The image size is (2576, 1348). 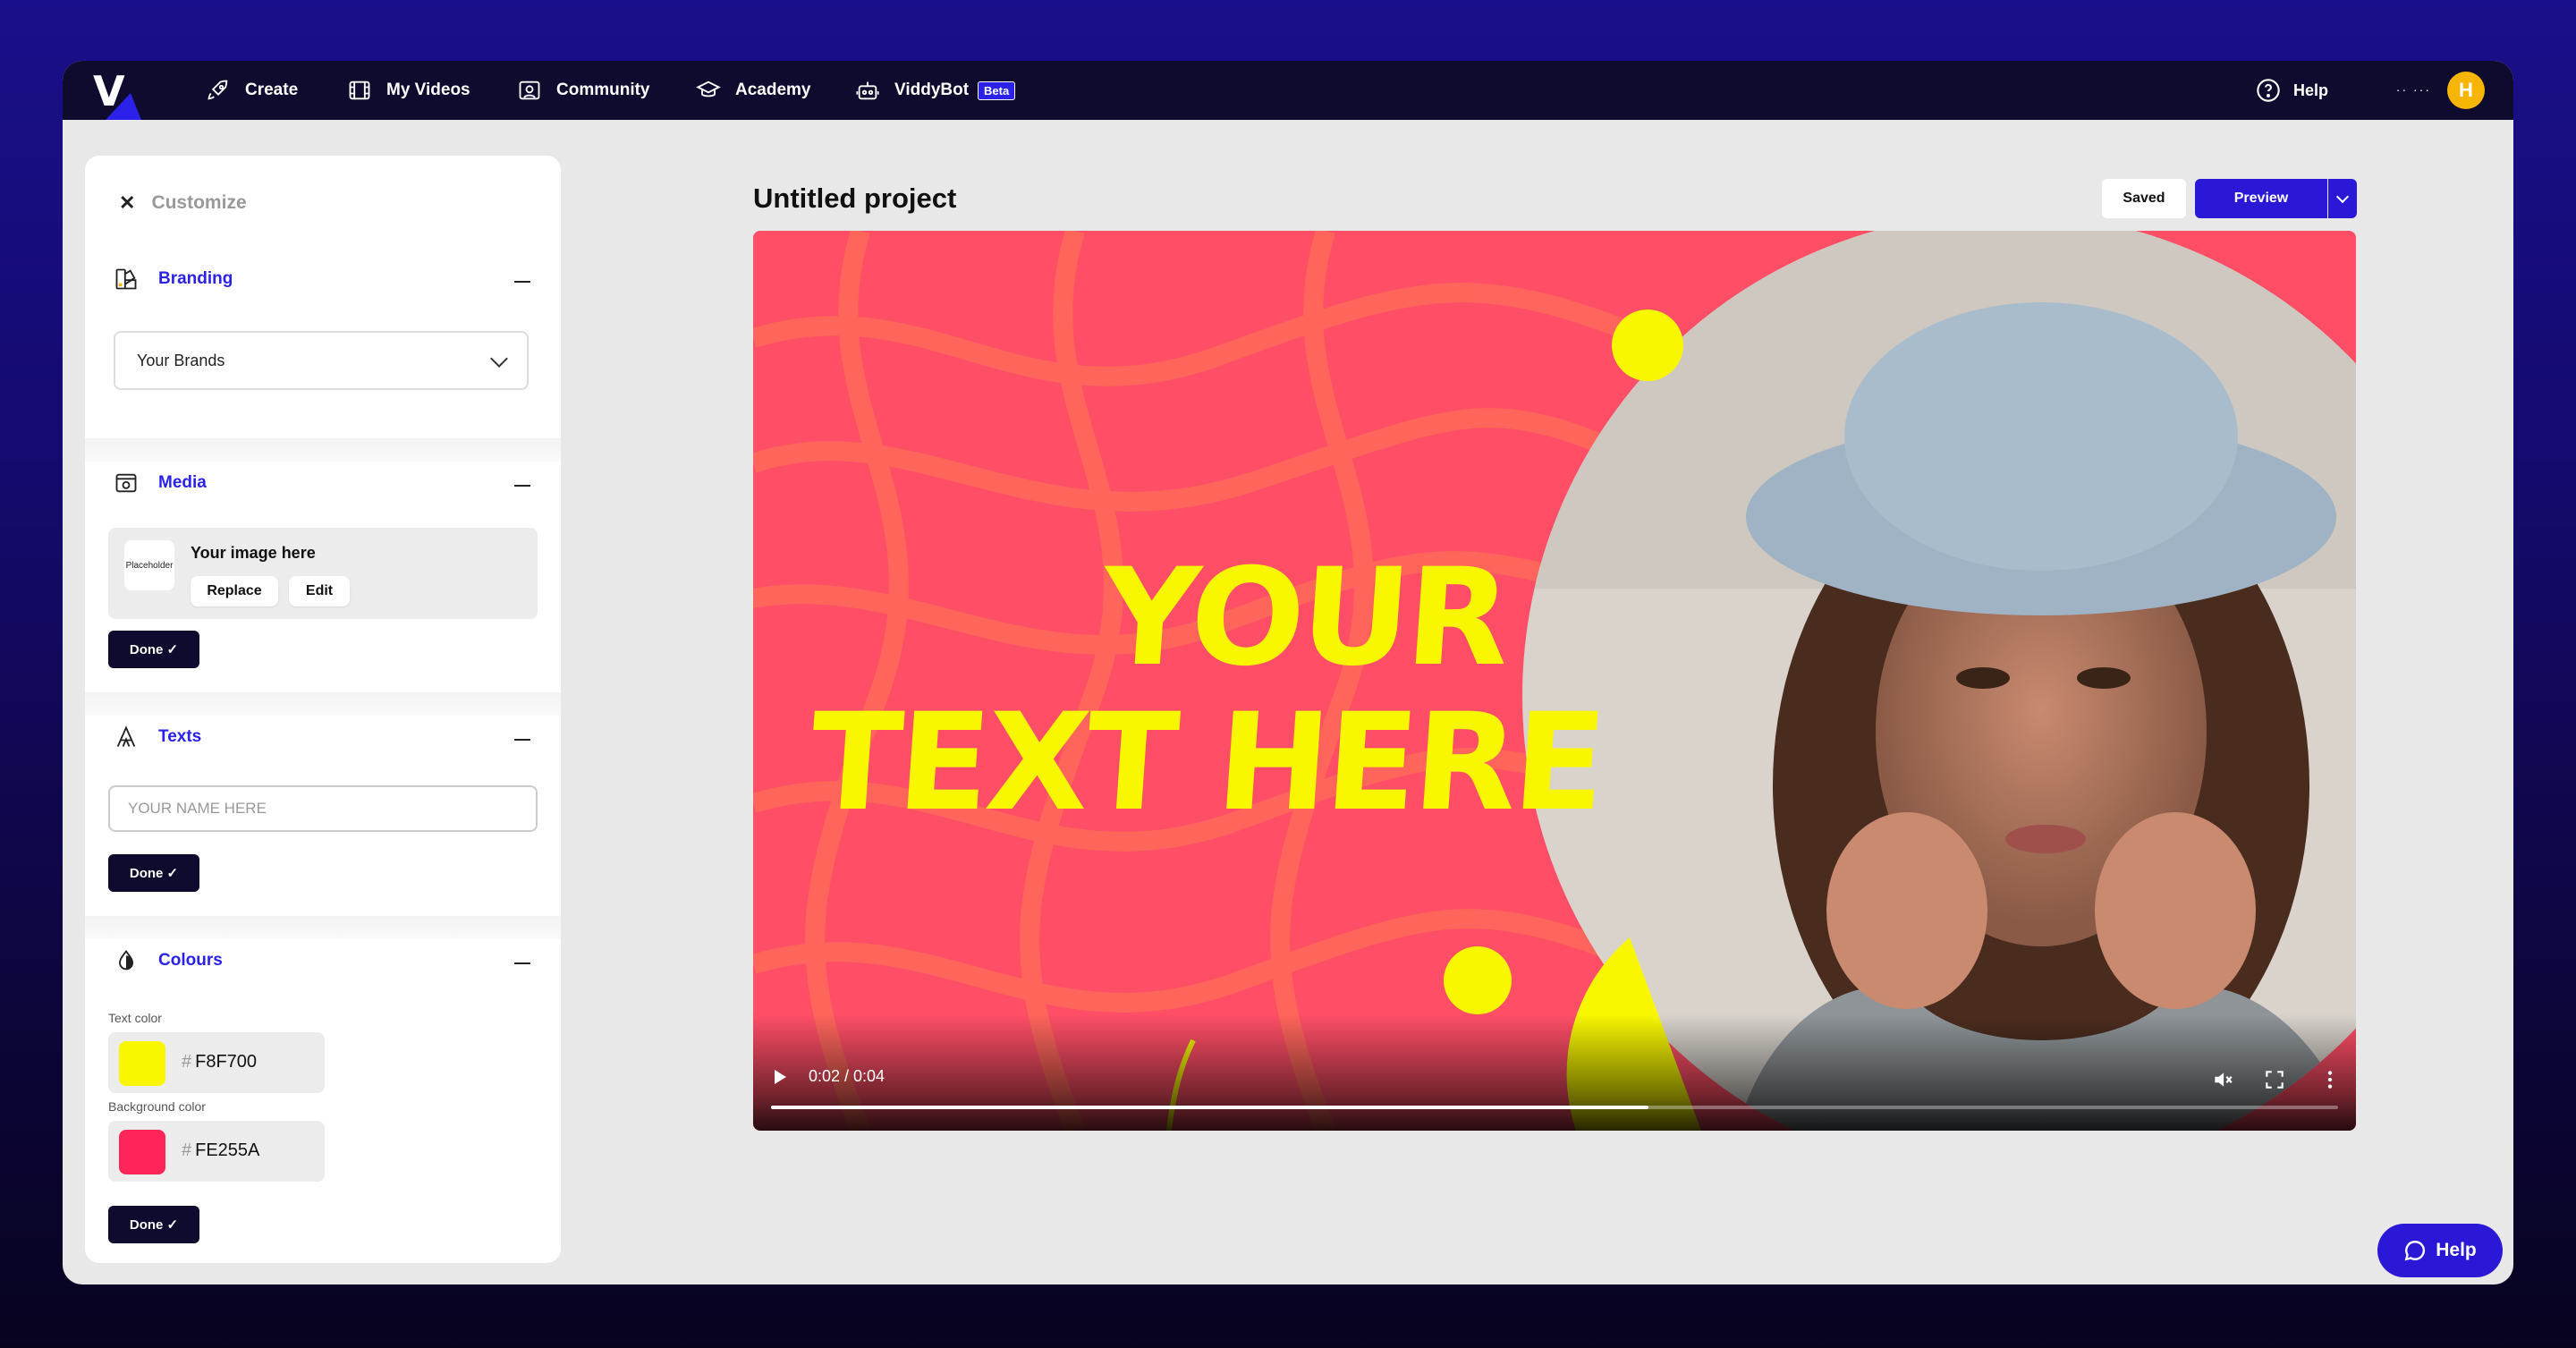 I want to click on nav-item-my-videos: My Videos, so click(x=408, y=90).